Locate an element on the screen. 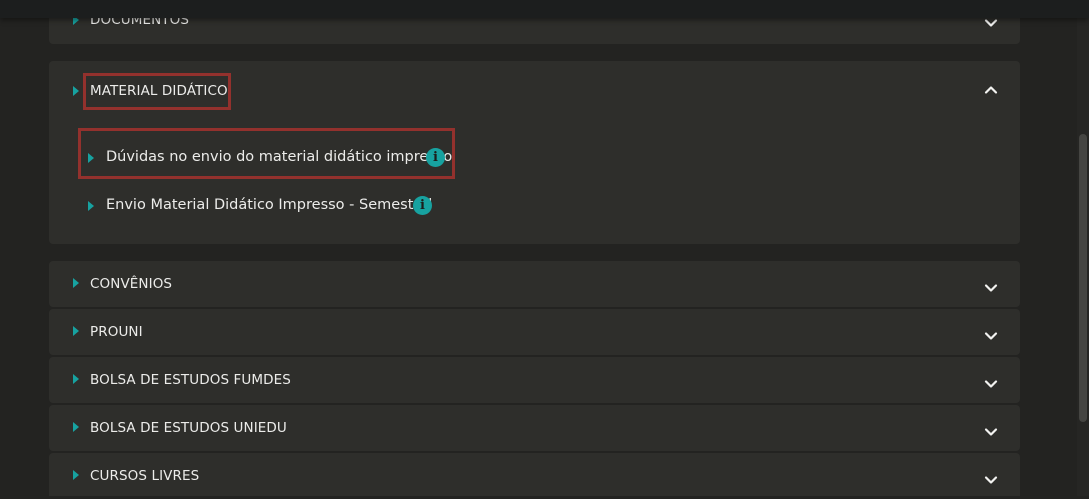 Image resolution: width=1089 pixels, height=499 pixels. accordion-header-convenios: CONVÊNIOS is located at coordinates (534, 284).